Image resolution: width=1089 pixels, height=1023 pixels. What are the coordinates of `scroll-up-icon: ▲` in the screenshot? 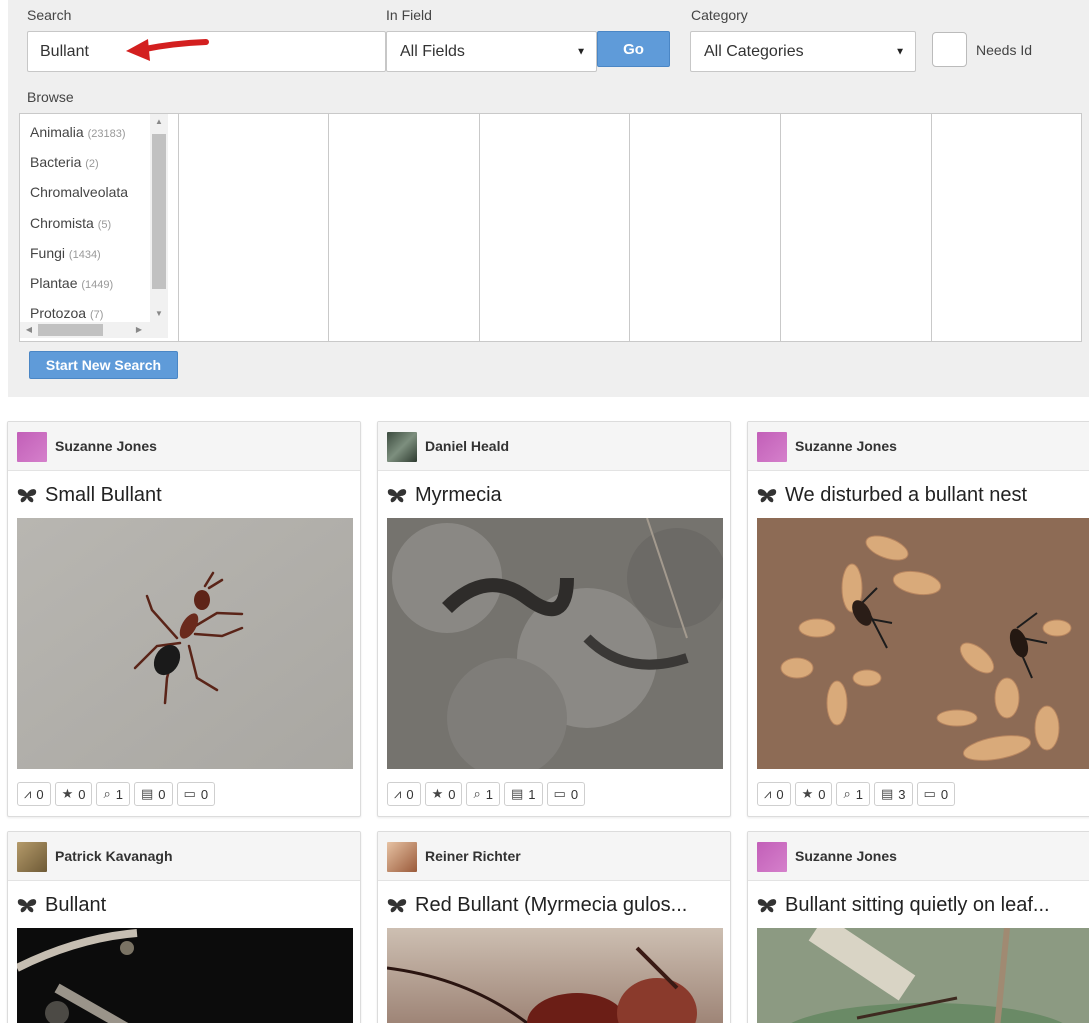 It's located at (159, 122).